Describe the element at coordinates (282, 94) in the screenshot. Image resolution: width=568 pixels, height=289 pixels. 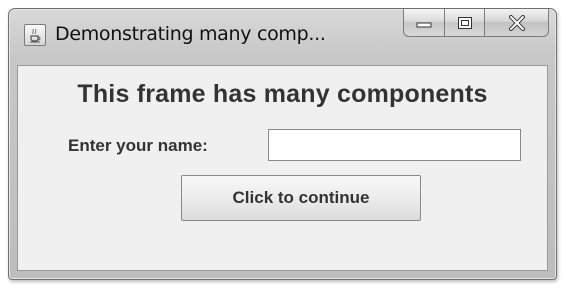
I see `heading-label: This frame has many components` at that location.